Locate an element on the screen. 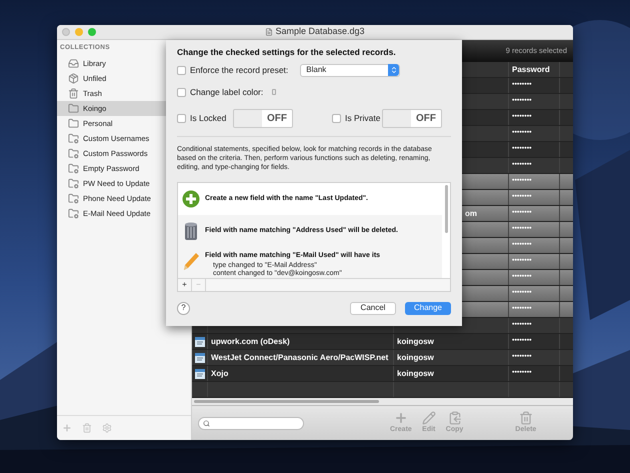 This screenshot has height=473, width=630. settings-icon is located at coordinates (107, 428).